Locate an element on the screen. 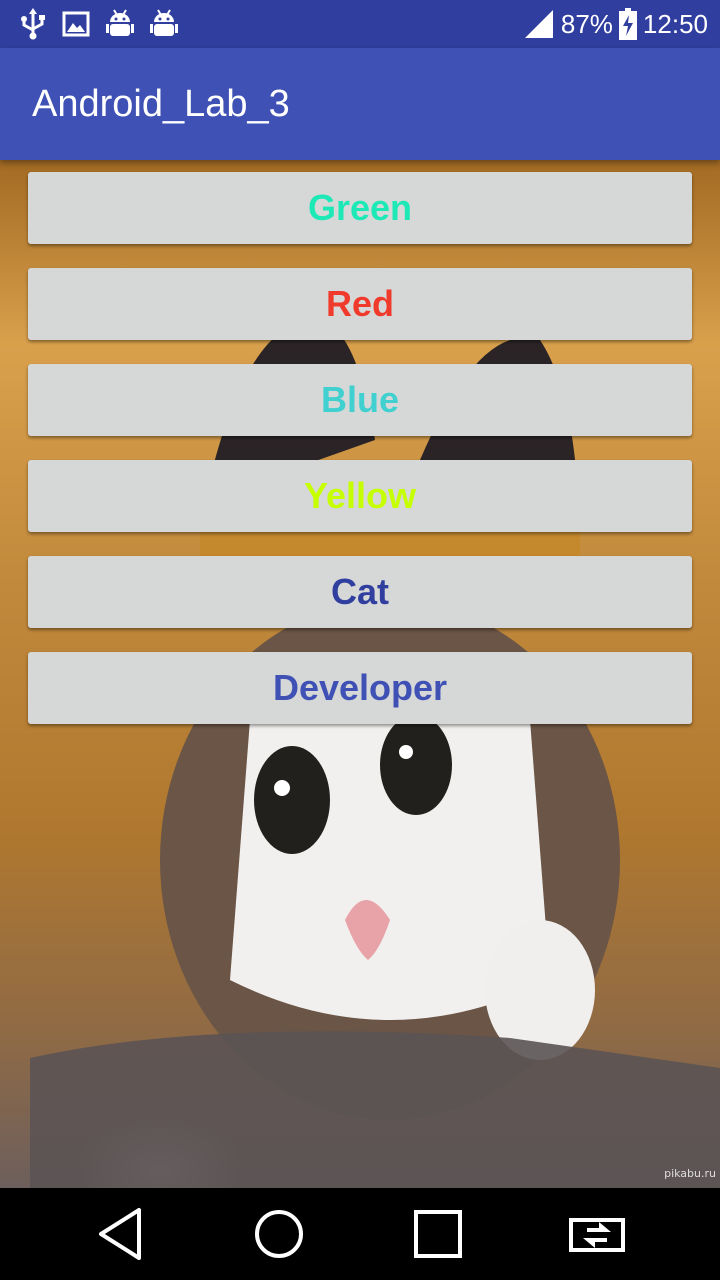 Image resolution: width=720 pixels, height=1280 pixels. developer-button: Developer is located at coordinates (360, 688).